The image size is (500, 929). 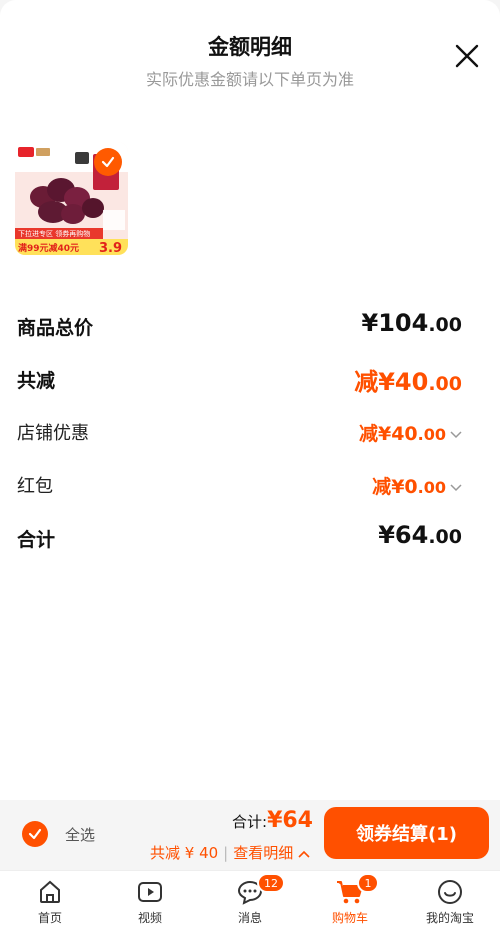 I want to click on total-summary: 合计:¥64, so click(x=272, y=820).